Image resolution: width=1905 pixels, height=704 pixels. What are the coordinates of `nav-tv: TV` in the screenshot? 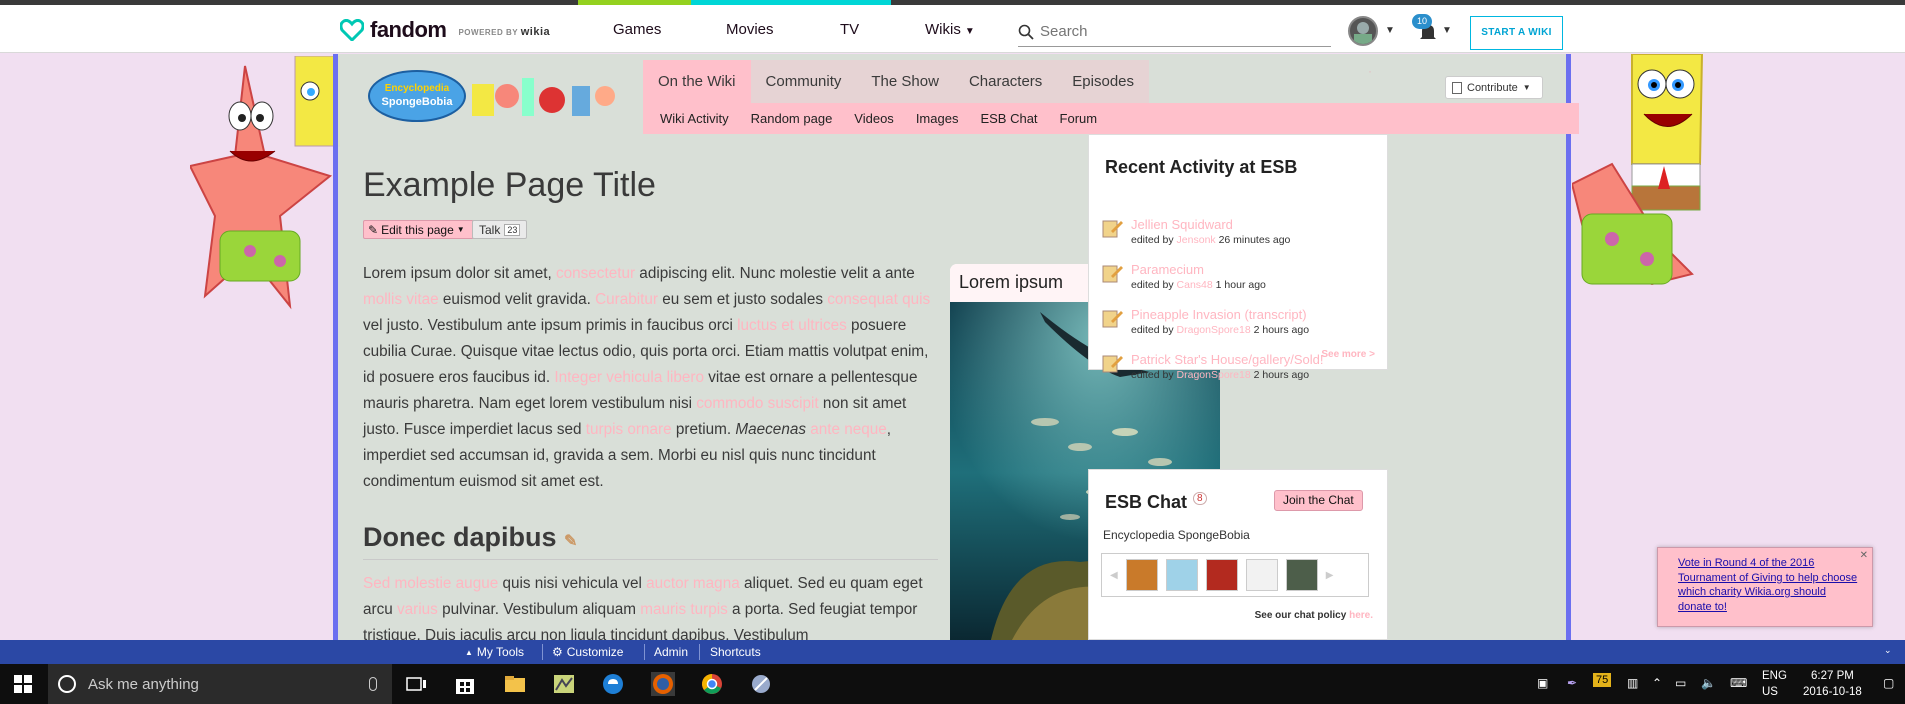 It's located at (849, 29).